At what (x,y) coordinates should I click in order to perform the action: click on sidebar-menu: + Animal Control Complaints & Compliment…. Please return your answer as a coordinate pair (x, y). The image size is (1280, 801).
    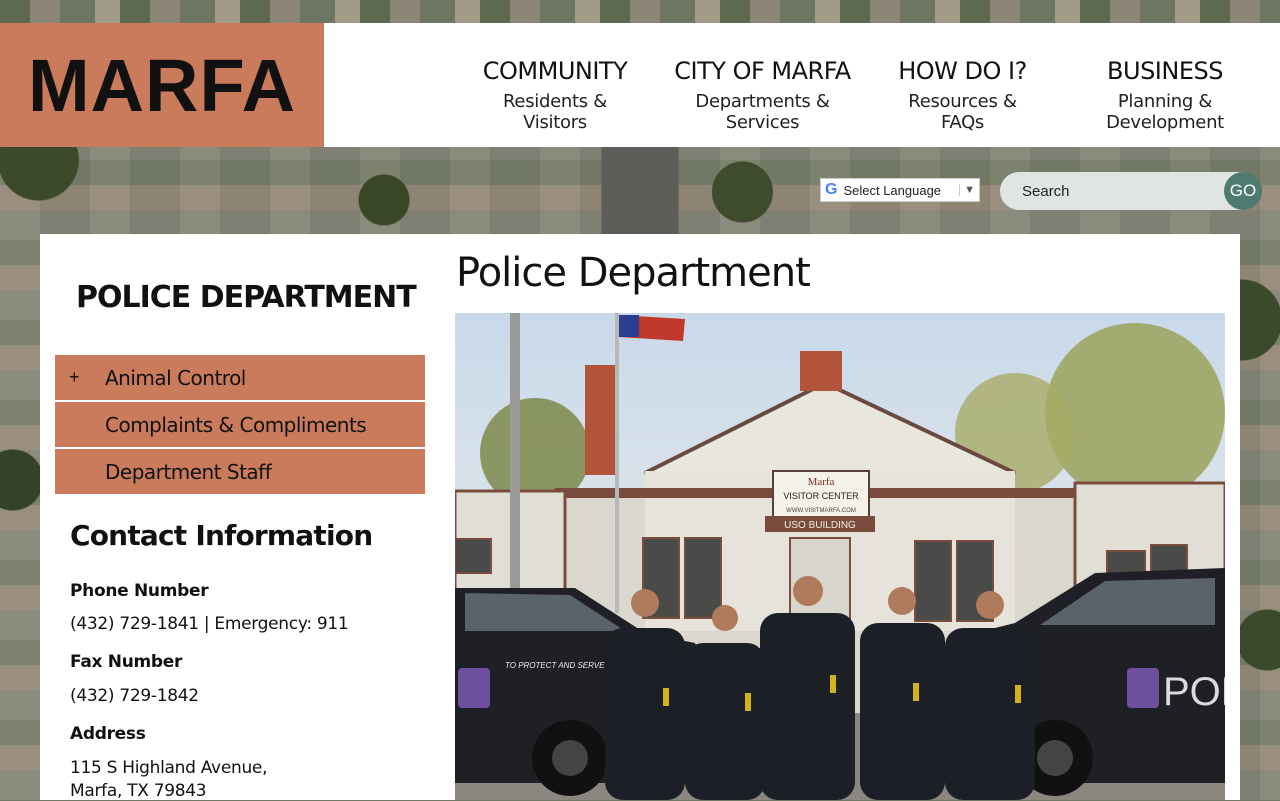
    Looking at the image, I should click on (240, 425).